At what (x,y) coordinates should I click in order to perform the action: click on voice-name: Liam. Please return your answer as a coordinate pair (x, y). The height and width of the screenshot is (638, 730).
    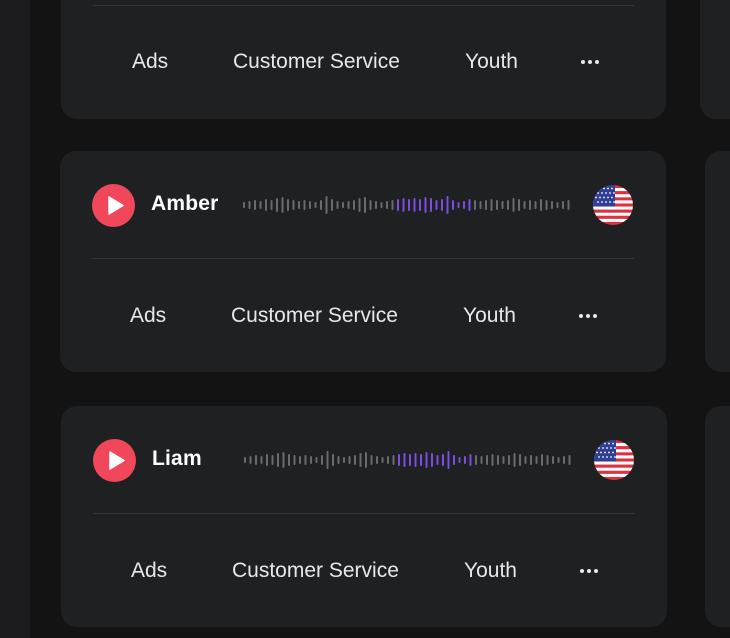
    Looking at the image, I should click on (177, 458).